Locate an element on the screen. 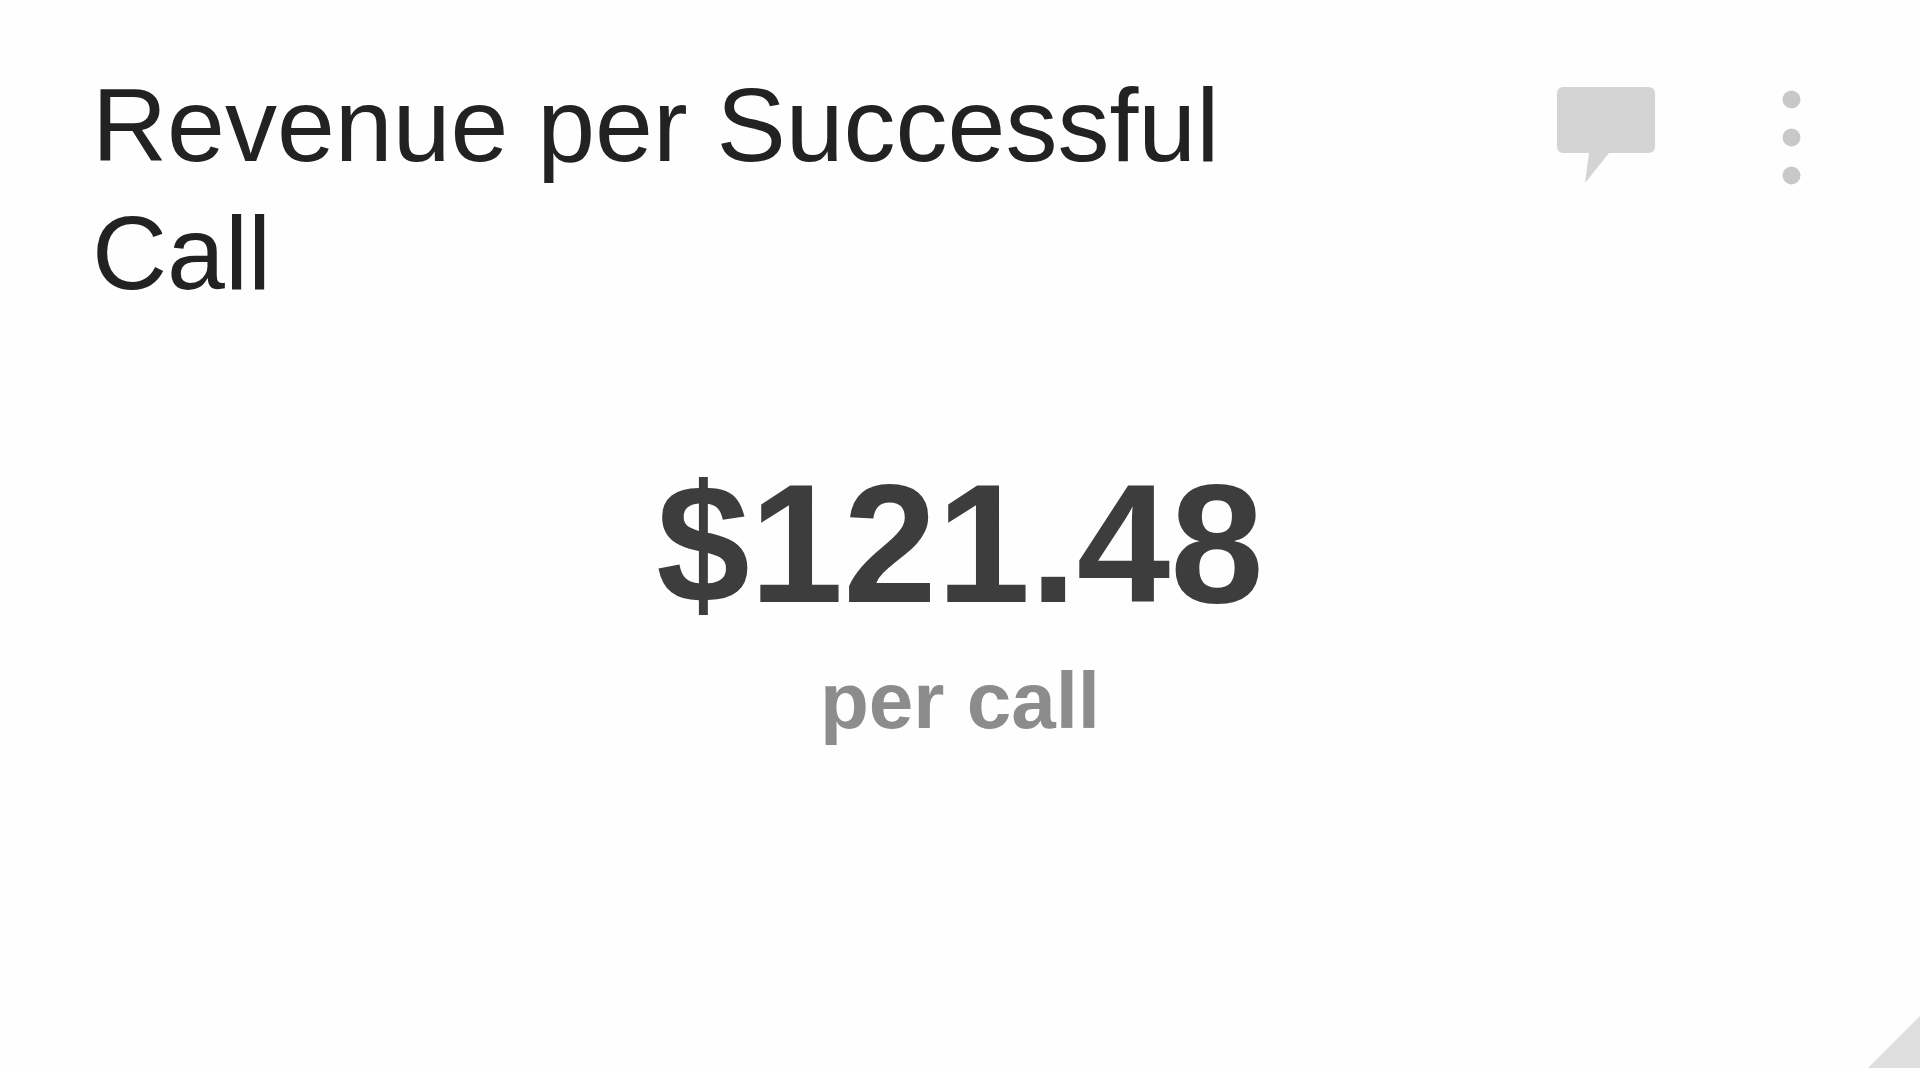 This screenshot has width=1920, height=1068. comment-icon is located at coordinates (1606, 135).